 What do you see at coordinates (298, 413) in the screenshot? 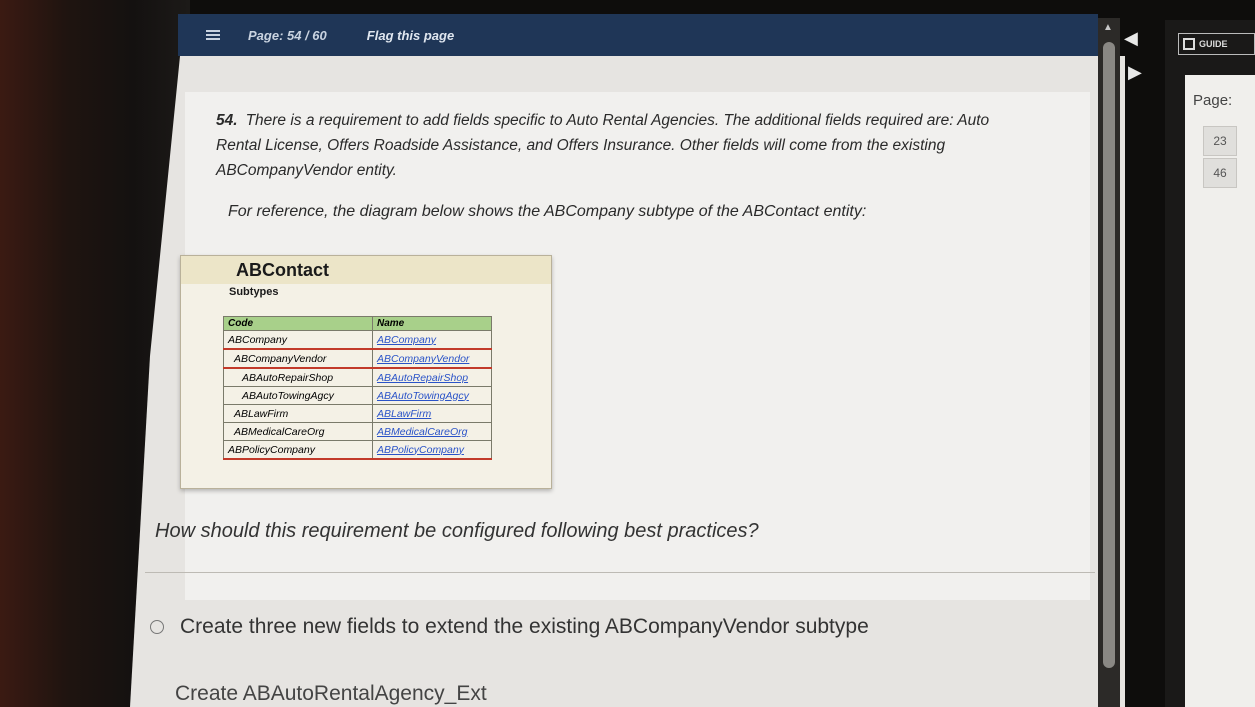
I see `code-cell: ABLawFirm` at bounding box center [298, 413].